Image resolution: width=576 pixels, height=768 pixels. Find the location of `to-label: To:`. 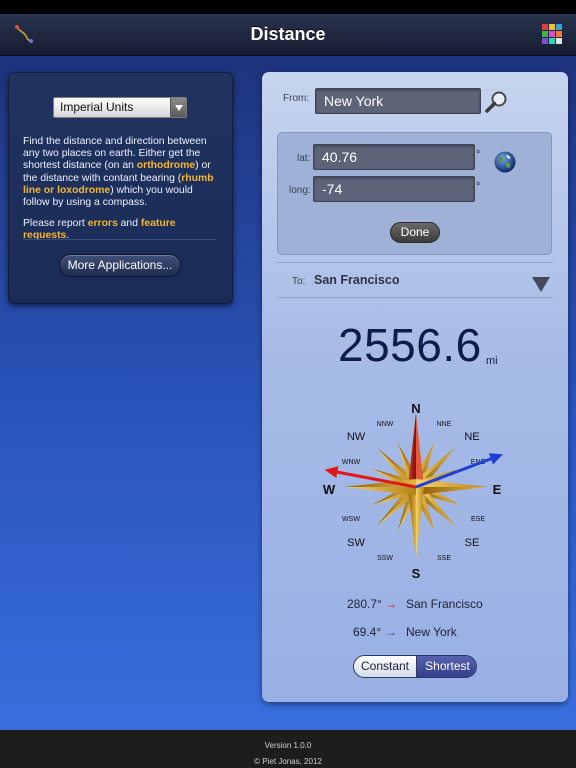

to-label: To: is located at coordinates (299, 281).